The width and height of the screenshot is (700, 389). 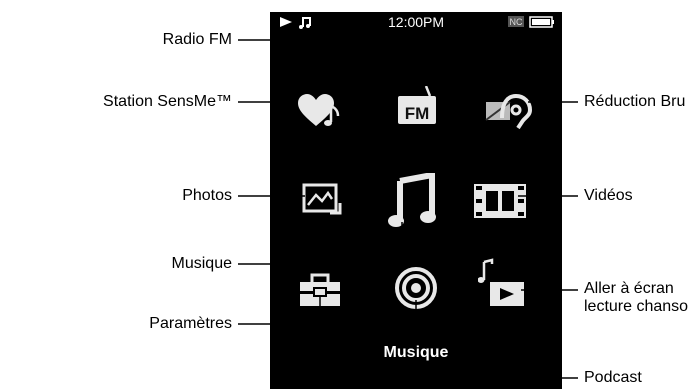 What do you see at coordinates (320, 243) in the screenshot?
I see `leader-musique` at bounding box center [320, 243].